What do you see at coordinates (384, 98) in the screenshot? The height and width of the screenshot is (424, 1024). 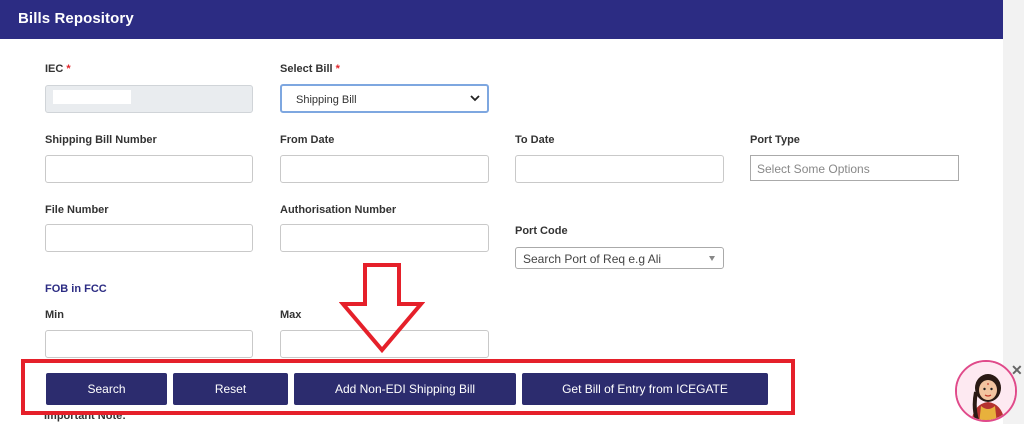 I see `select-bill-dropdown: Shipping Bill` at bounding box center [384, 98].